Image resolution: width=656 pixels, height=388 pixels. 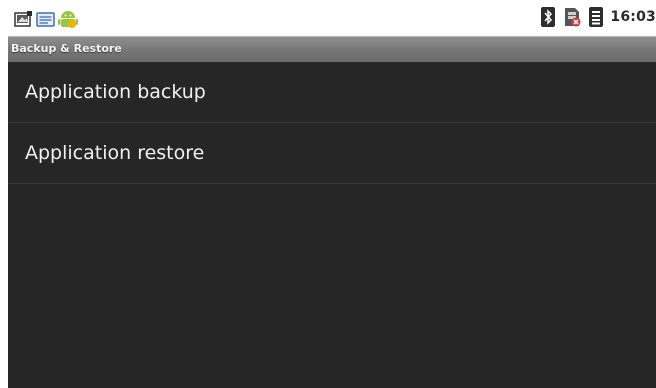 I want to click on screenshot-notification-icon, so click(x=23, y=19).